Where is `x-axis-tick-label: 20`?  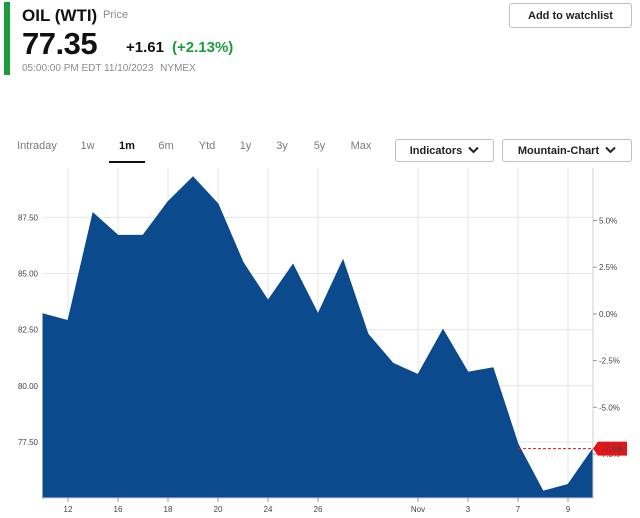
x-axis-tick-label: 20 is located at coordinates (218, 509).